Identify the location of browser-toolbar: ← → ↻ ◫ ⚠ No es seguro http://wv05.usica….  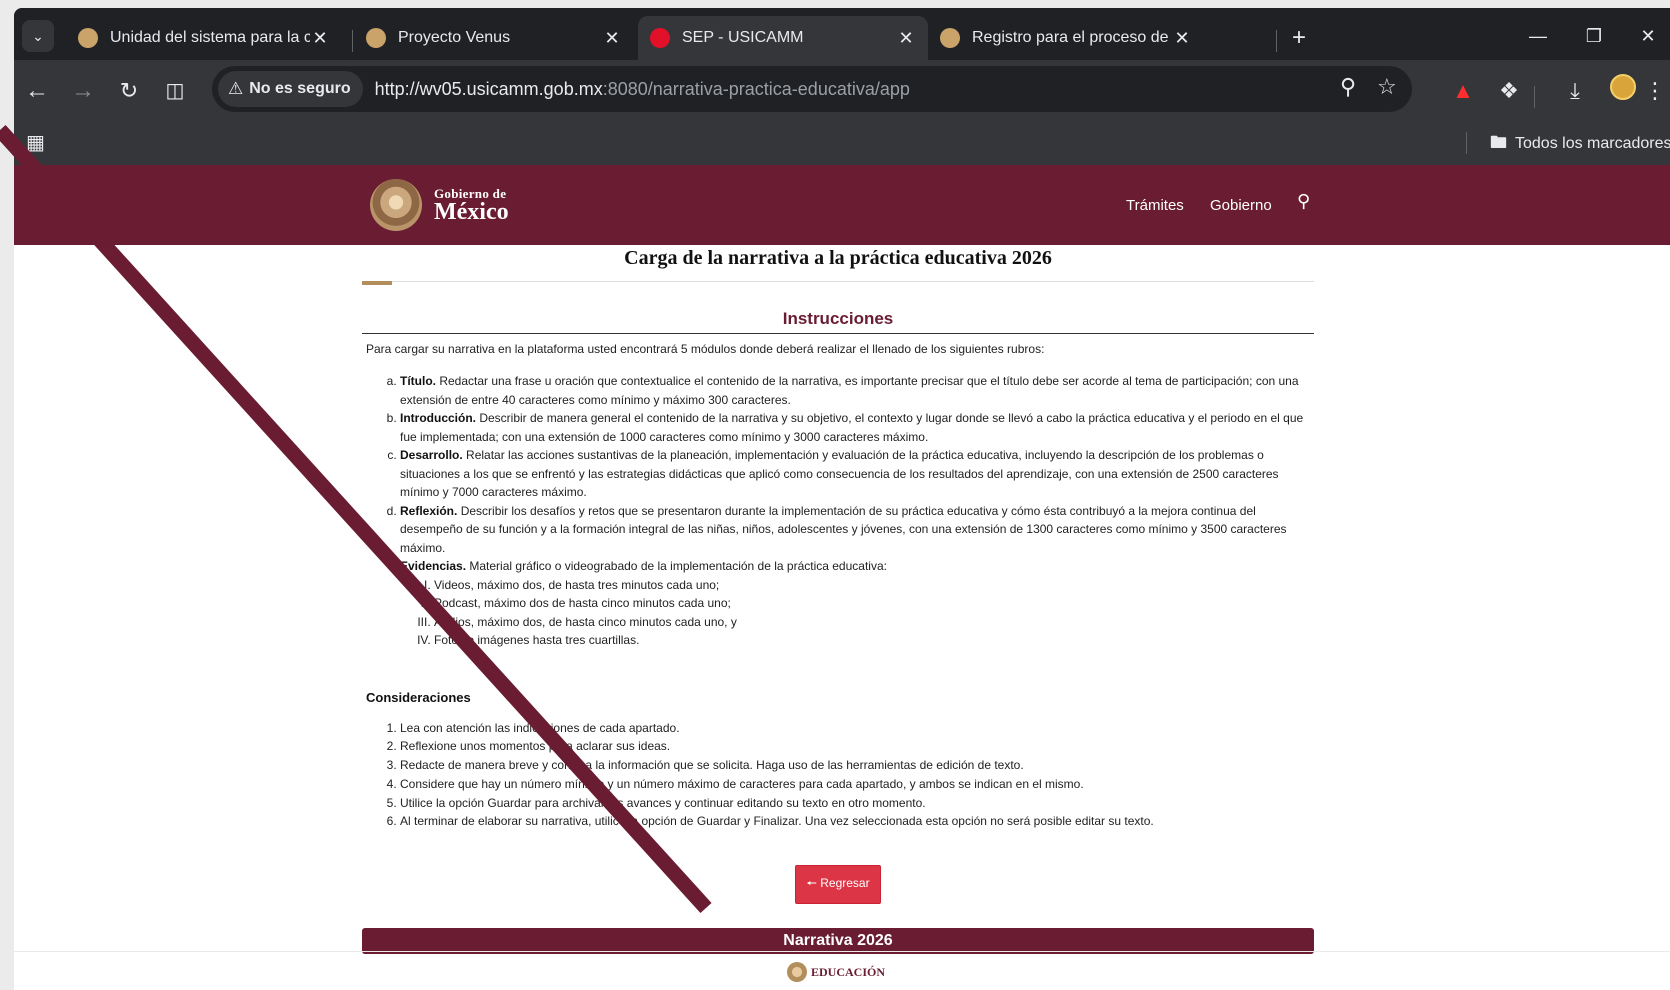
(842, 90).